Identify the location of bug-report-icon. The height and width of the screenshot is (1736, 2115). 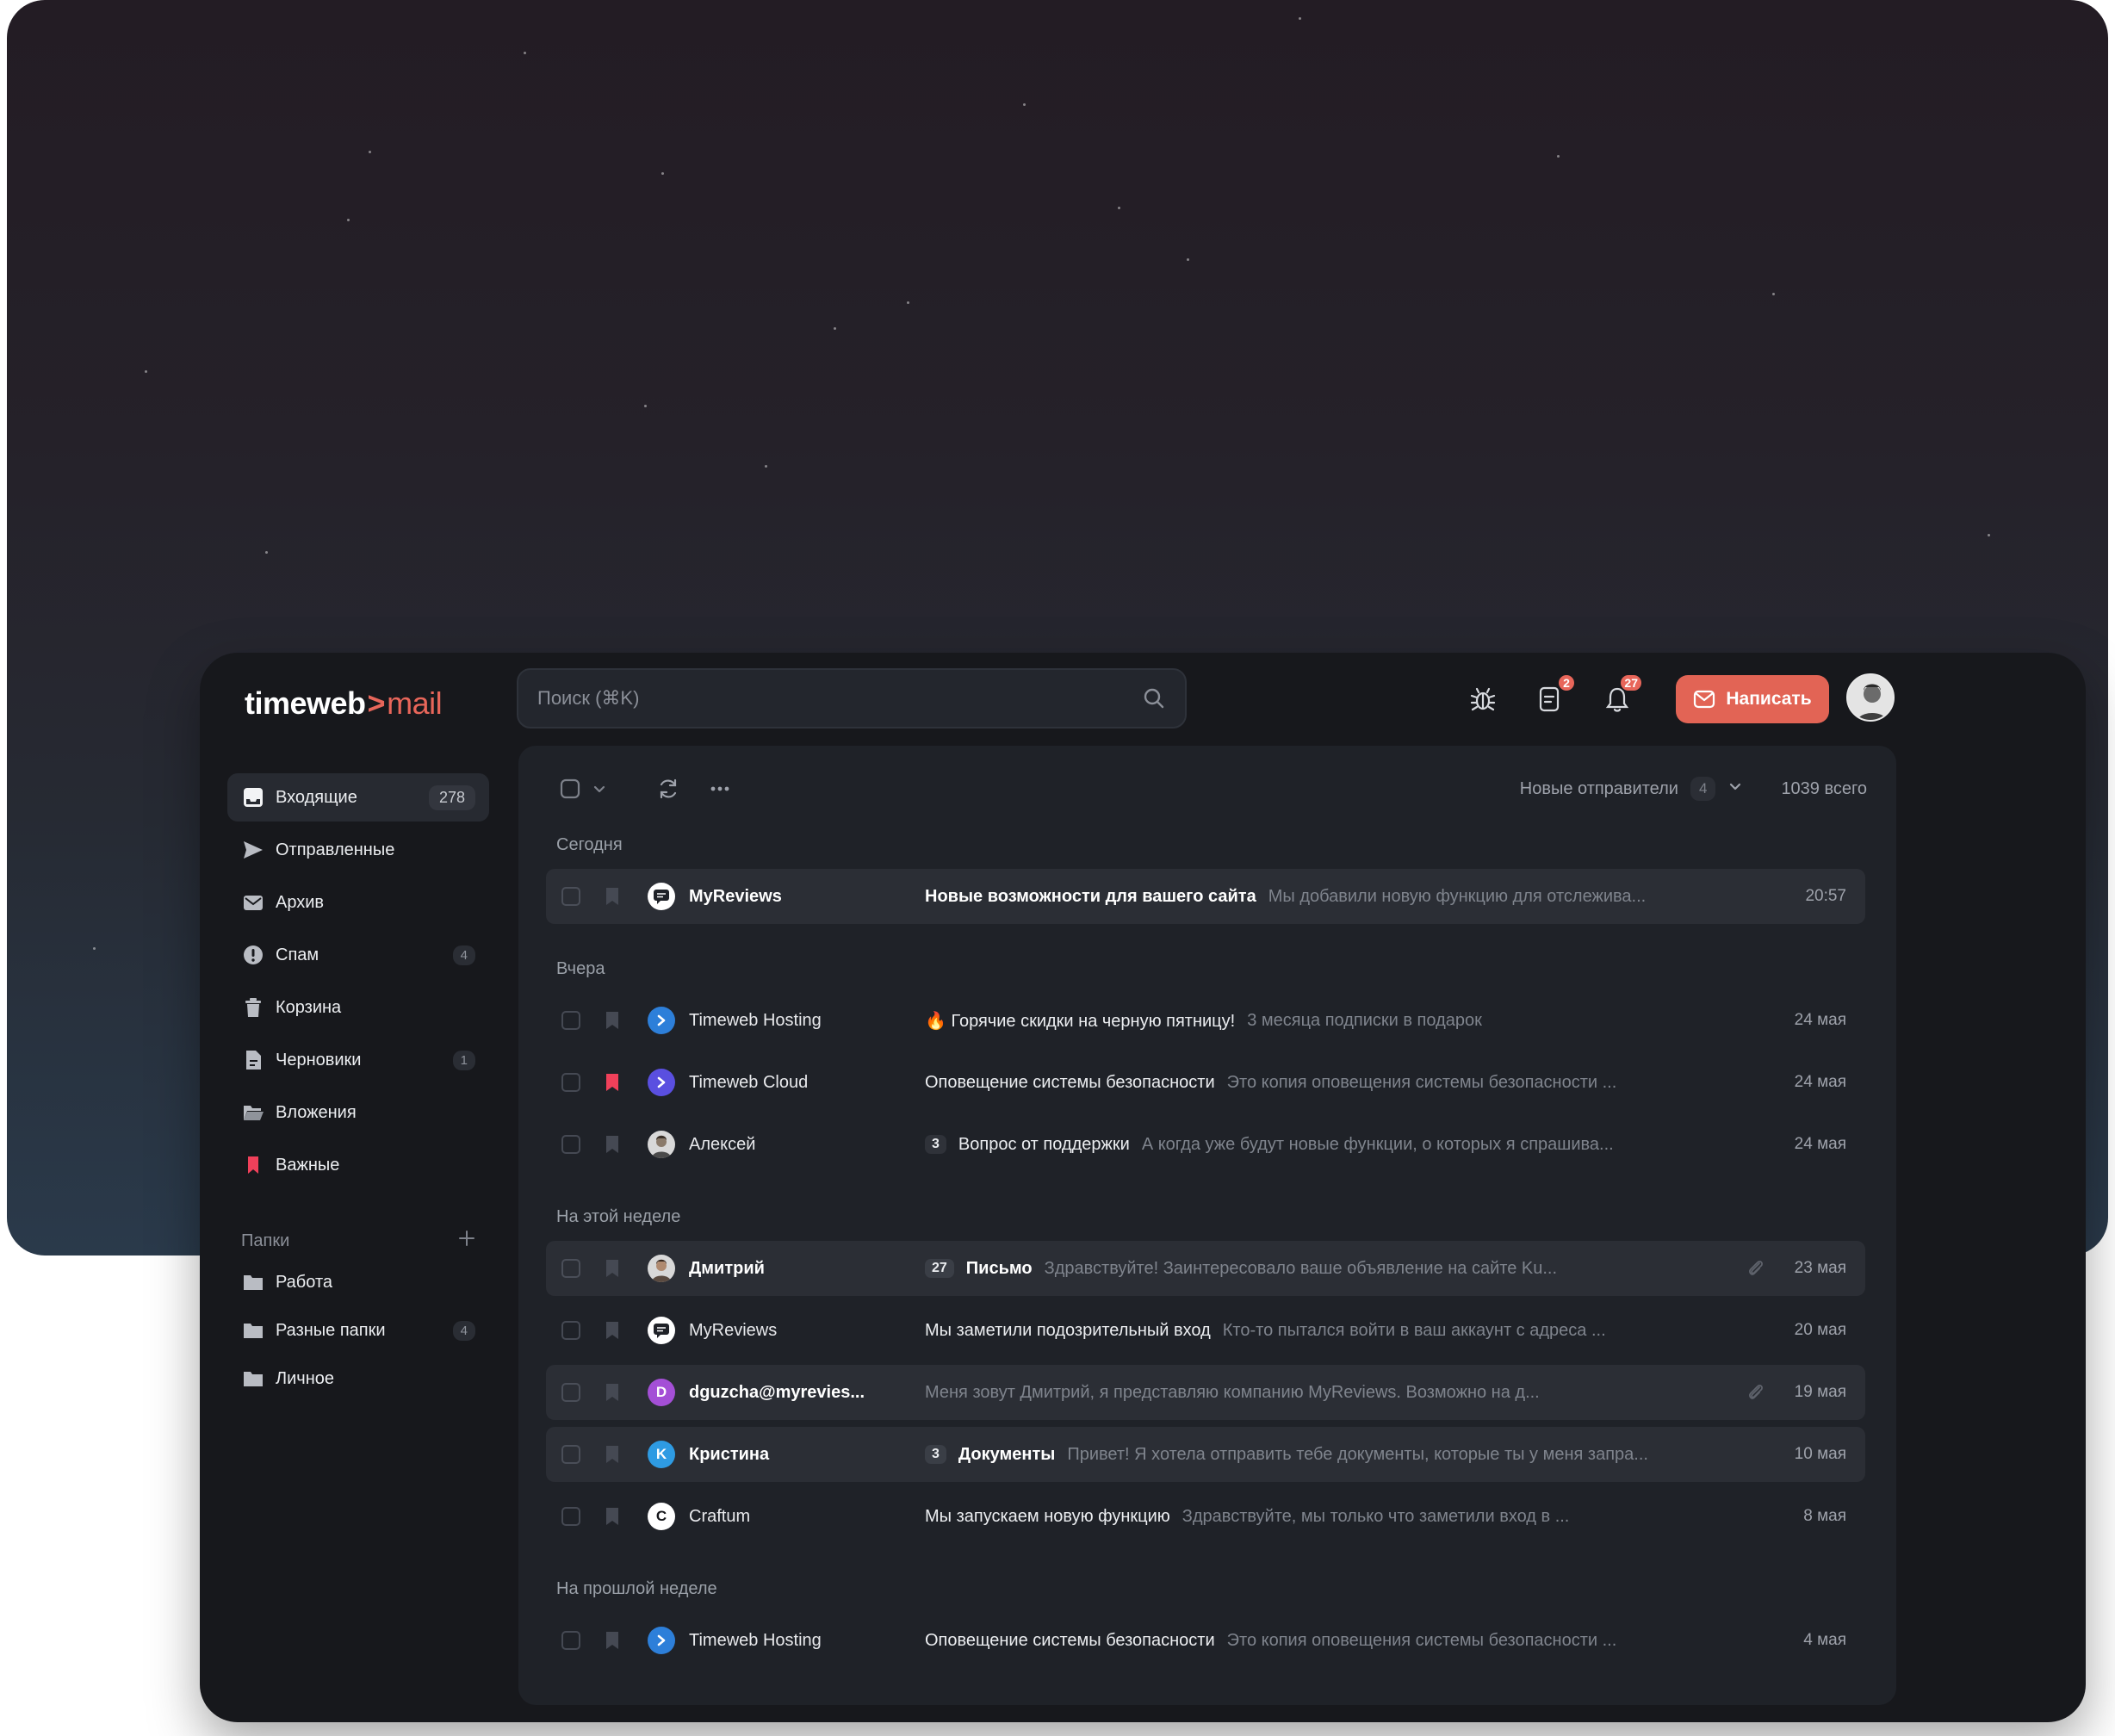
(1483, 699).